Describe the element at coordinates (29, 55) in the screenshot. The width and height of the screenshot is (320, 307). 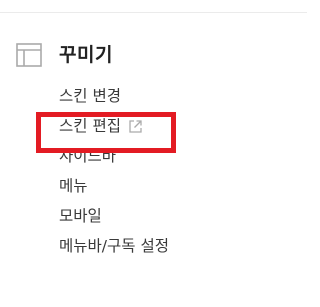
I see `layout-icon` at that location.